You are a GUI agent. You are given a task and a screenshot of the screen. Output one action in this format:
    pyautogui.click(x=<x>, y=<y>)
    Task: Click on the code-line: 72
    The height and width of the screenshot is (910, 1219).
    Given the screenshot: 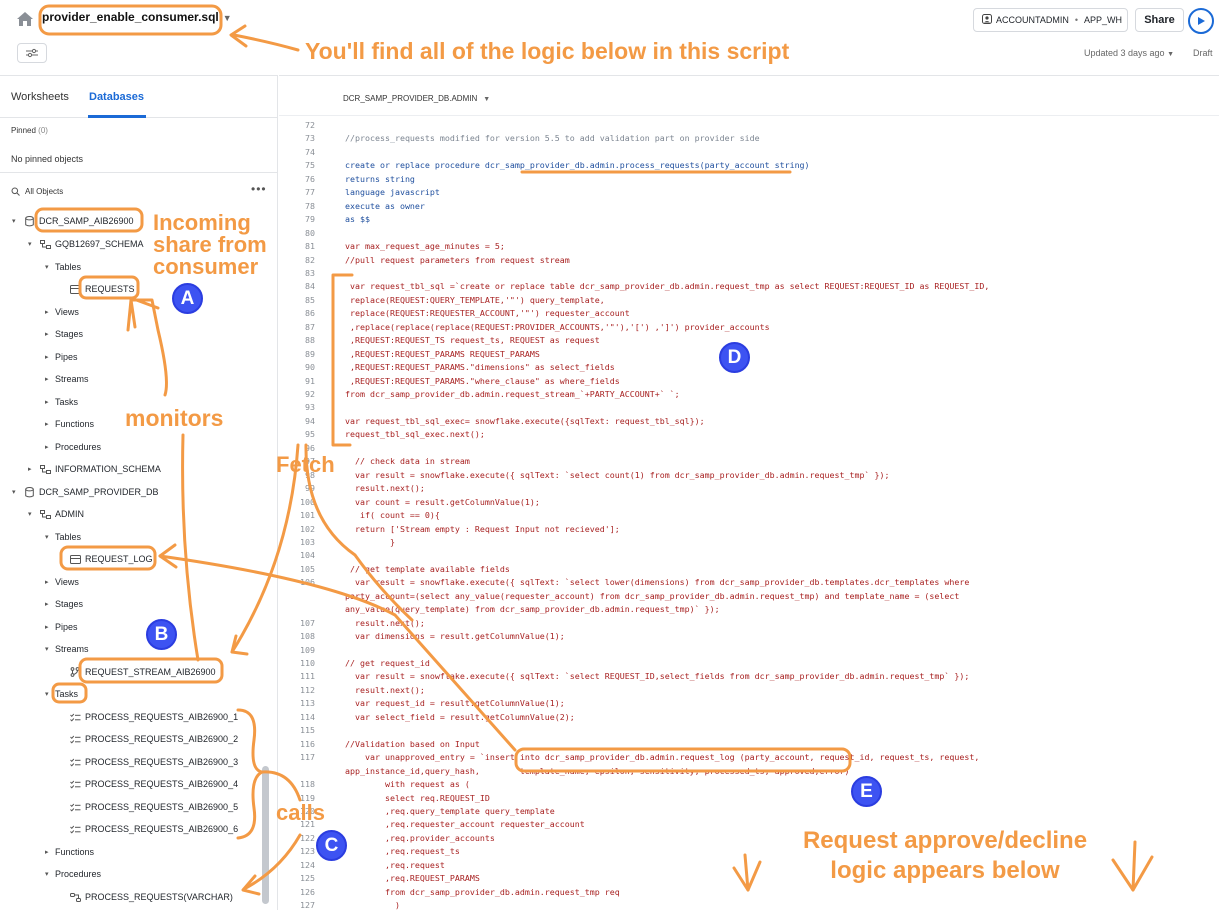 What is the action you would take?
    pyautogui.click(x=312, y=125)
    